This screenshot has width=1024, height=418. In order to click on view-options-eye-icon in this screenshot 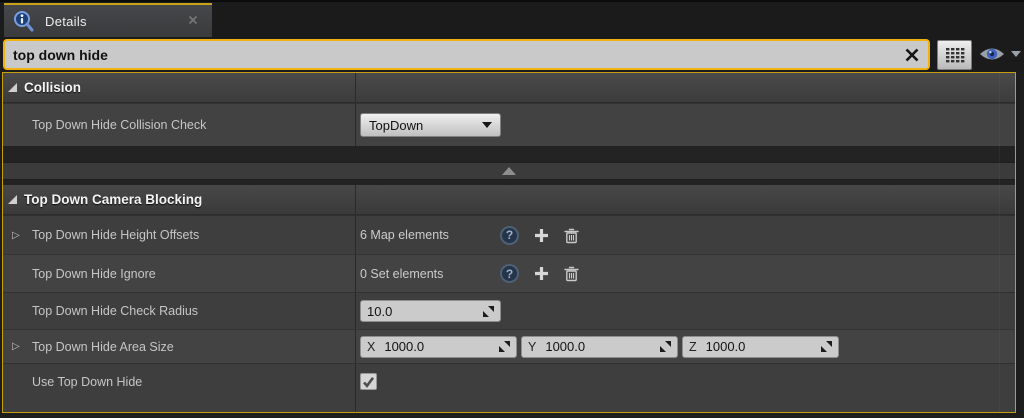, I will do `click(992, 54)`.